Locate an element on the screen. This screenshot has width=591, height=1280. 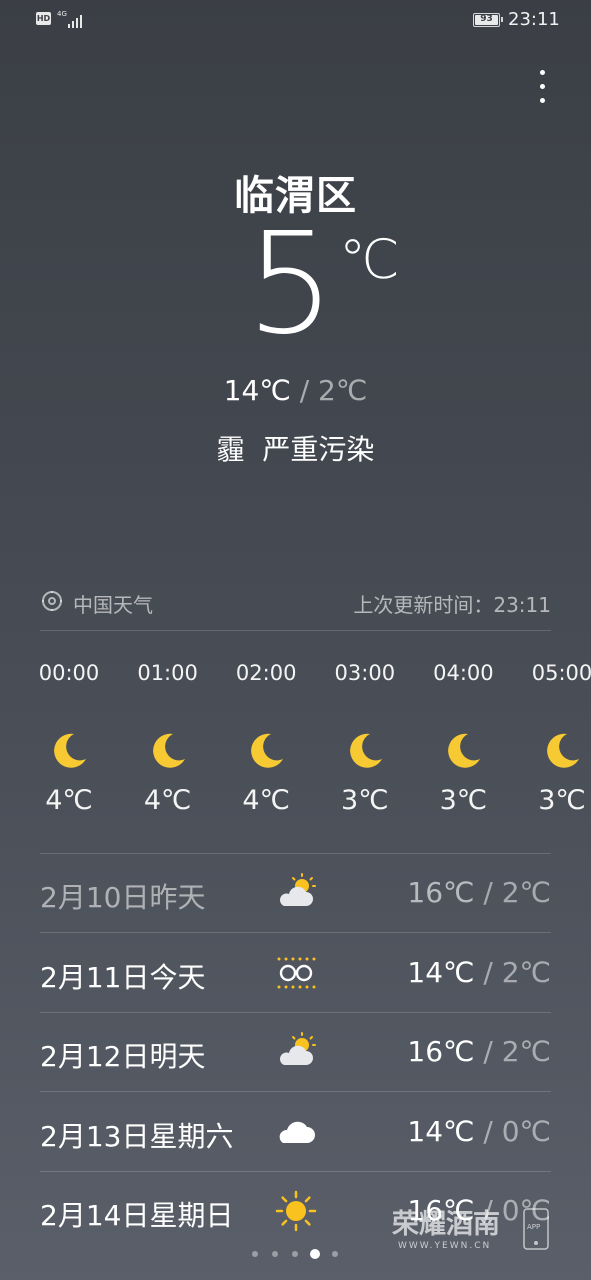
battery-level: 93 is located at coordinates (486, 19).